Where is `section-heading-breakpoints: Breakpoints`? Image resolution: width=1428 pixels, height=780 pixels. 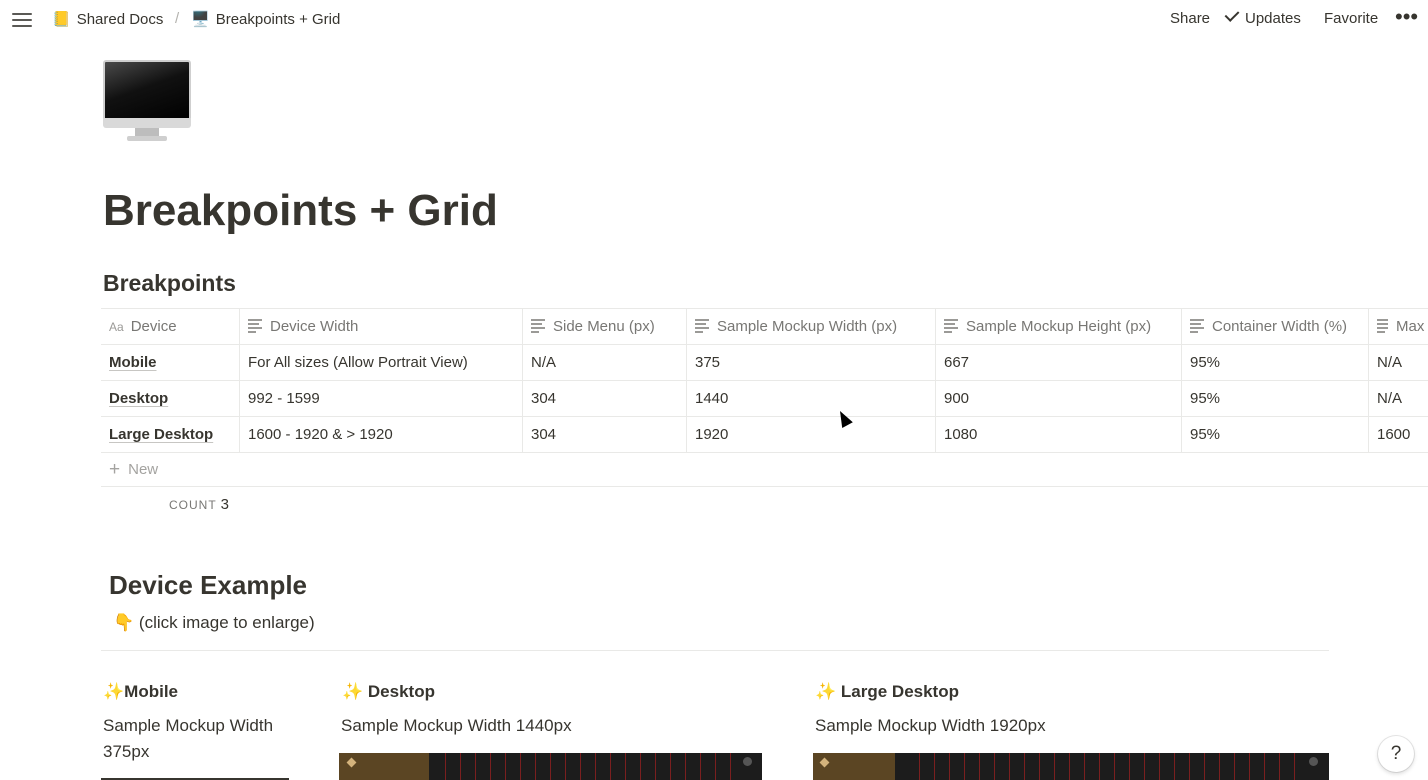
section-heading-breakpoints: Breakpoints is located at coordinates (169, 283).